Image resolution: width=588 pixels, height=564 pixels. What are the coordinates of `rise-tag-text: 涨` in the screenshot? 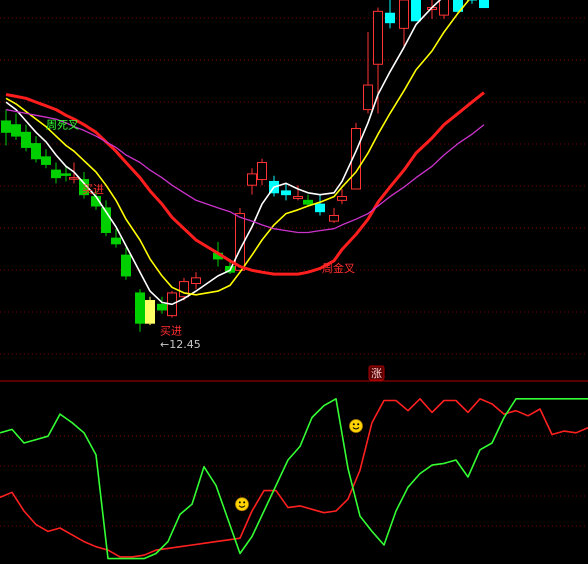 It's located at (376, 373).